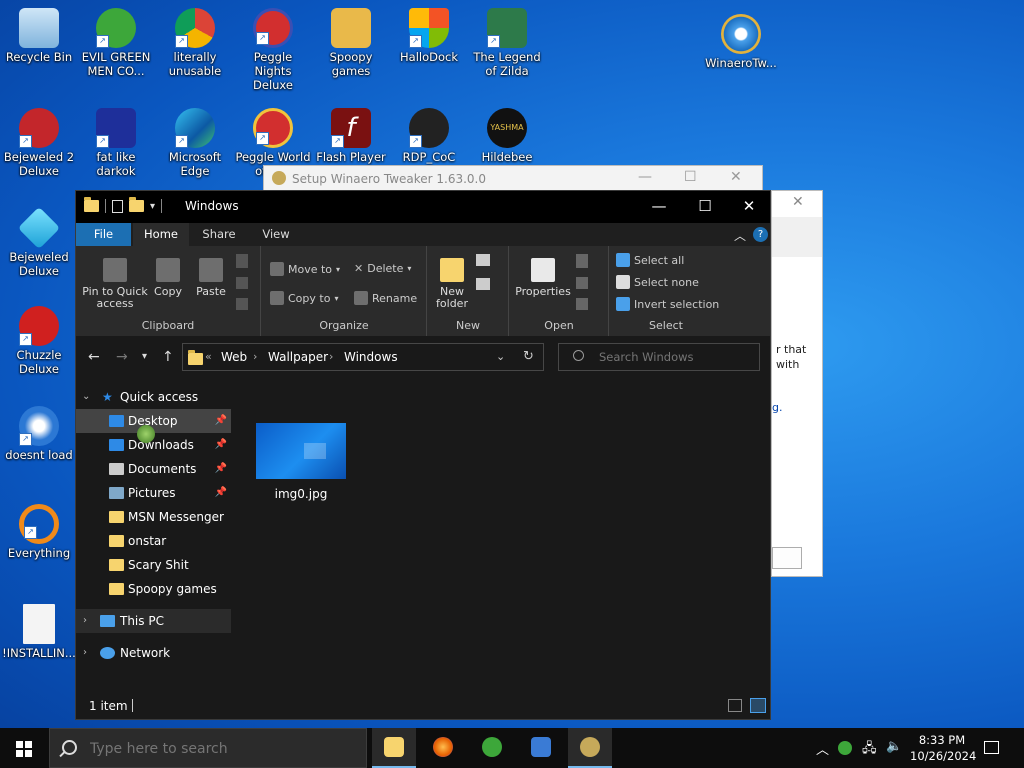 This screenshot has width=1024, height=768. What do you see at coordinates (153, 621) in the screenshot?
I see `nav-this-pc: › This PC` at bounding box center [153, 621].